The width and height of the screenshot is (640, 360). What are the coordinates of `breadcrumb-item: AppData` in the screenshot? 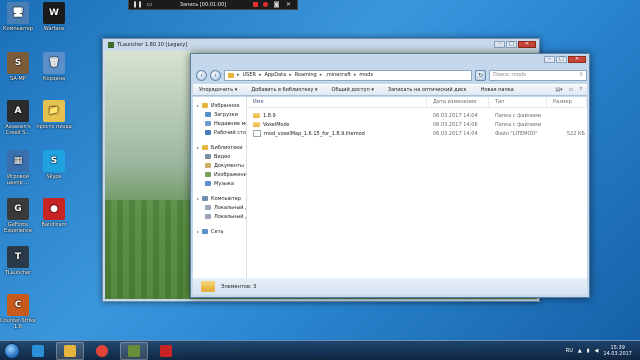 It's located at (276, 75).